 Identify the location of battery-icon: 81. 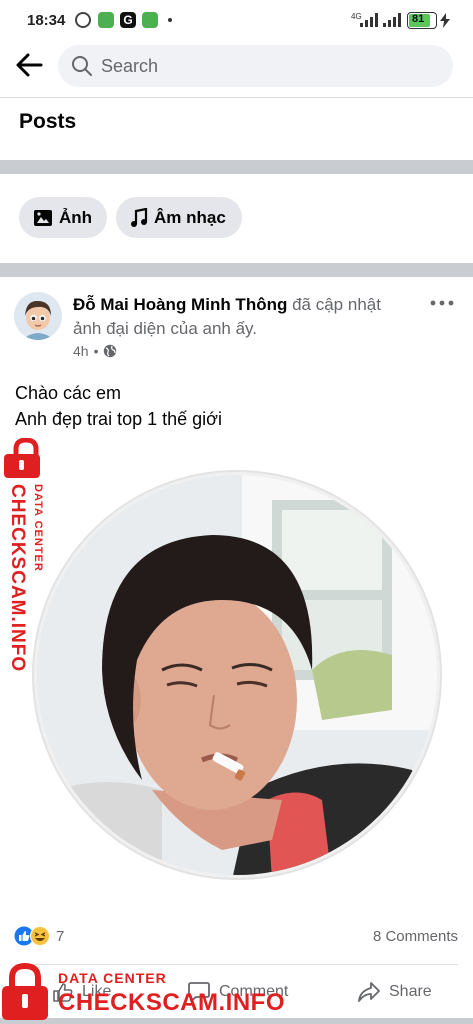
(422, 20).